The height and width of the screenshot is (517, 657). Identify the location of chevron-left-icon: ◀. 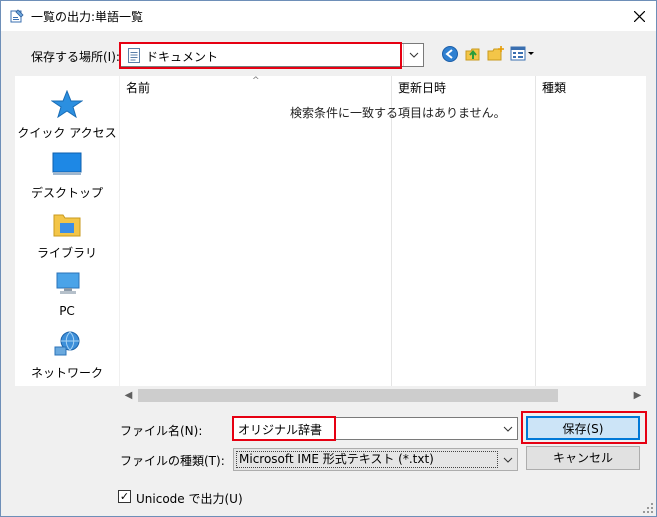
(128, 395).